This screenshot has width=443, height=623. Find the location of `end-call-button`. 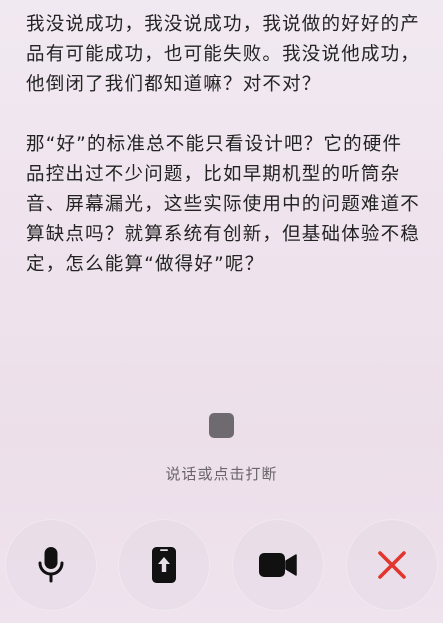

end-call-button is located at coordinates (392, 565).